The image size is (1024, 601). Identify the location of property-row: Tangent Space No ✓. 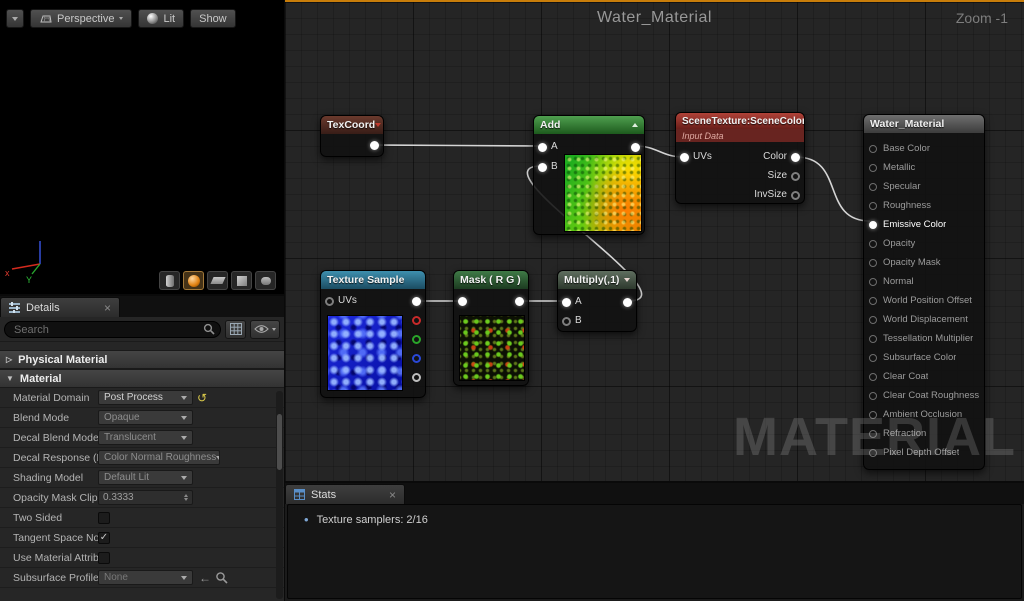
(142, 538).